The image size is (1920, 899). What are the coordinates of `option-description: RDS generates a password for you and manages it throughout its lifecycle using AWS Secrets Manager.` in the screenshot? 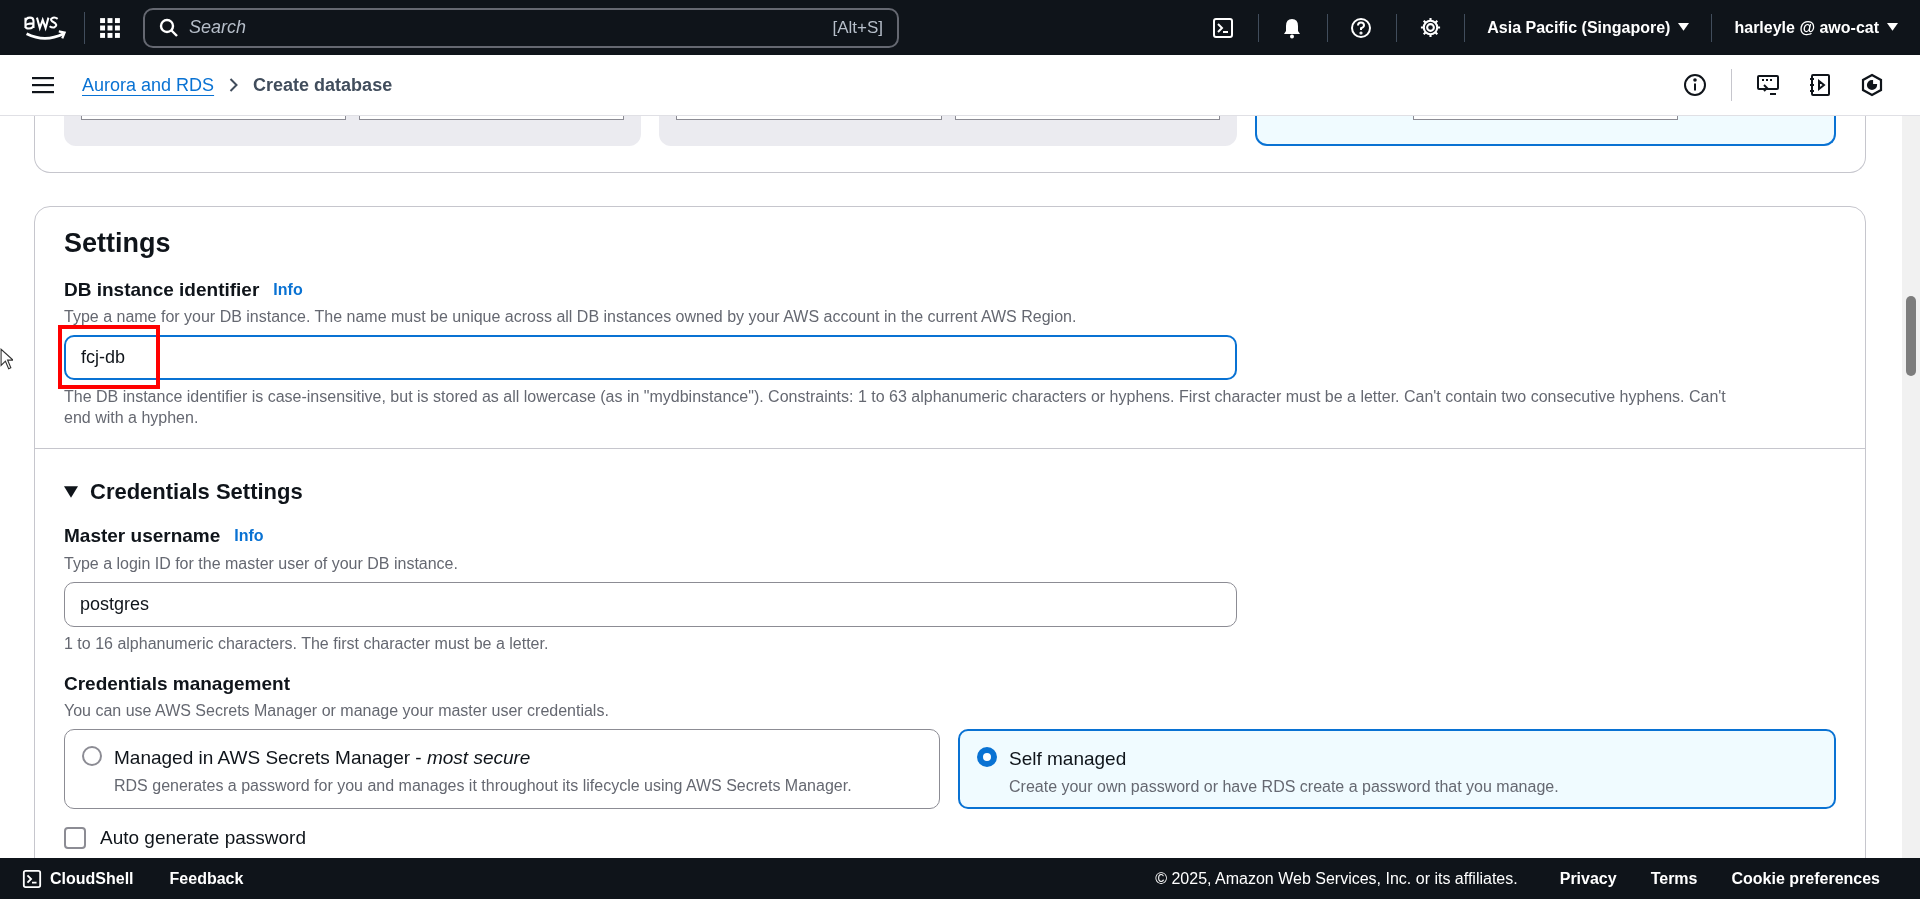 It's located at (483, 785).